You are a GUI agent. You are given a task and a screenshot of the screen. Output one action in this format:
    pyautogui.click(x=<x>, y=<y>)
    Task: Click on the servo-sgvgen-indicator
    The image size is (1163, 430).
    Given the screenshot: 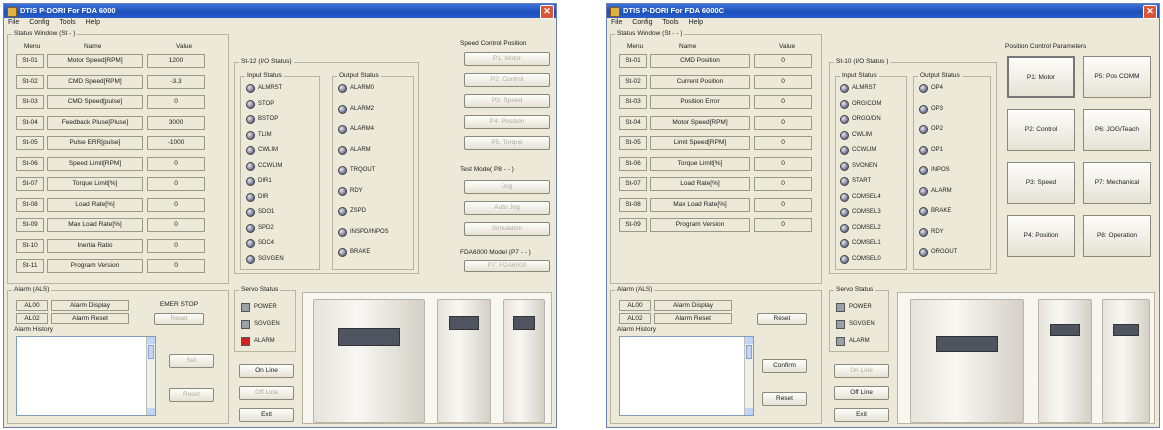 What is the action you would take?
    pyautogui.click(x=245, y=324)
    